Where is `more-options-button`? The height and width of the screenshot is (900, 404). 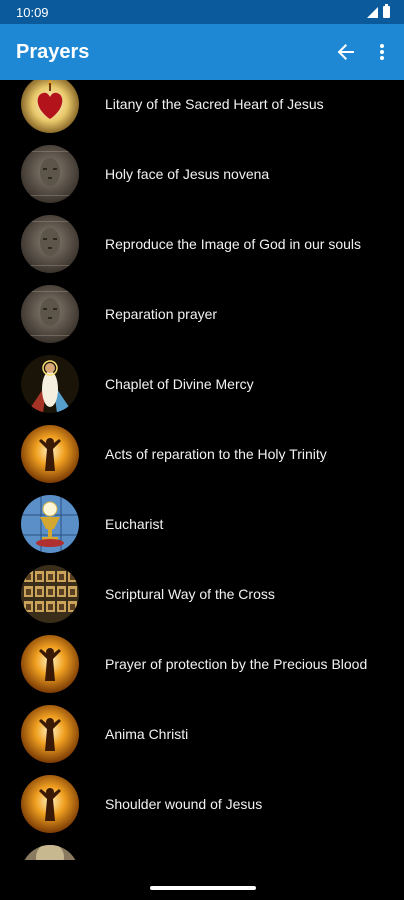
more-options-button is located at coordinates (382, 52).